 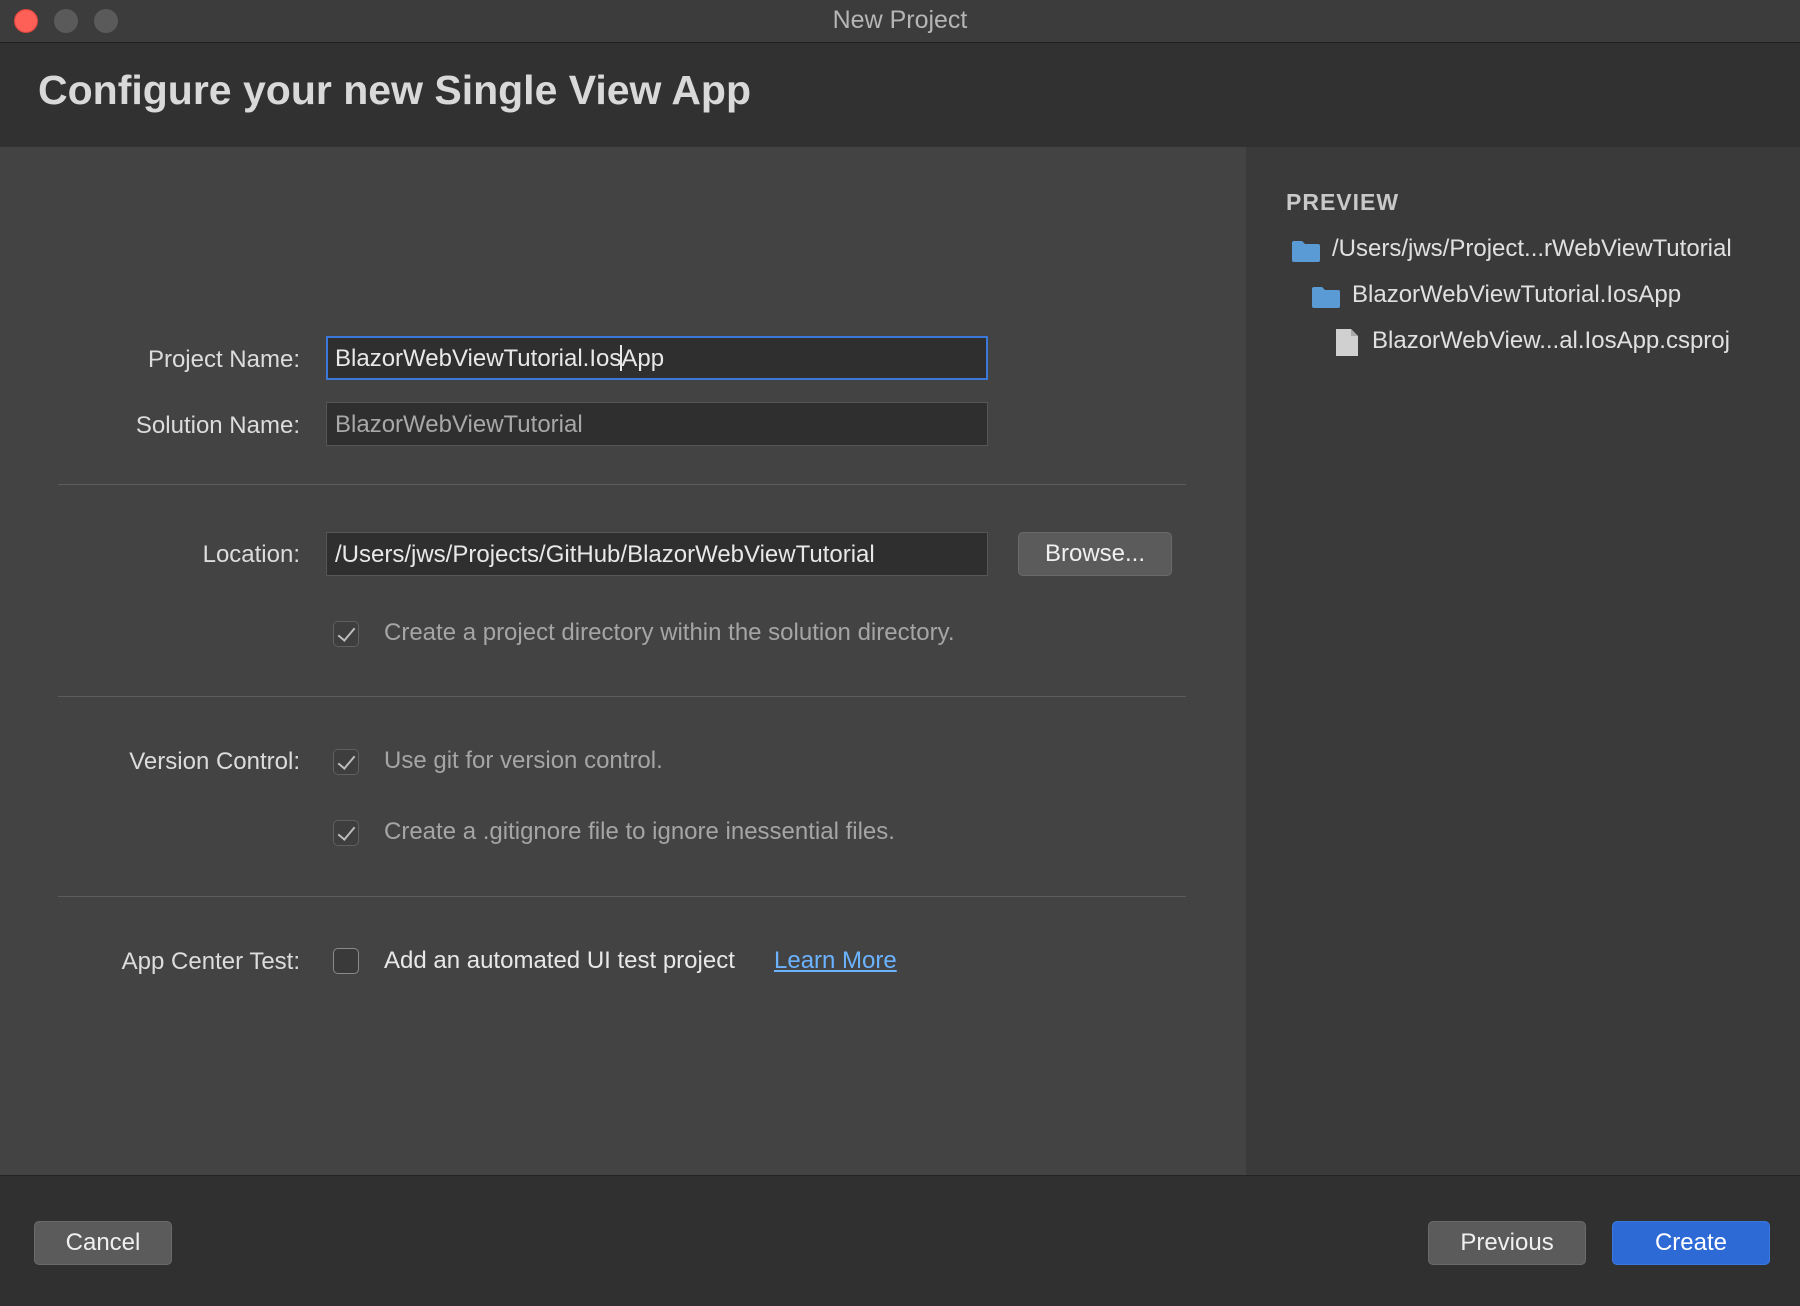 I want to click on use-git-checkbox-label: Use git for version control., so click(x=523, y=760).